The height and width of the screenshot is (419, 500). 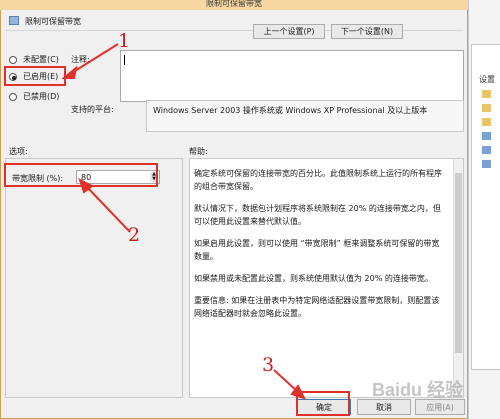 I want to click on annotation-number-2: 2, so click(x=134, y=235).